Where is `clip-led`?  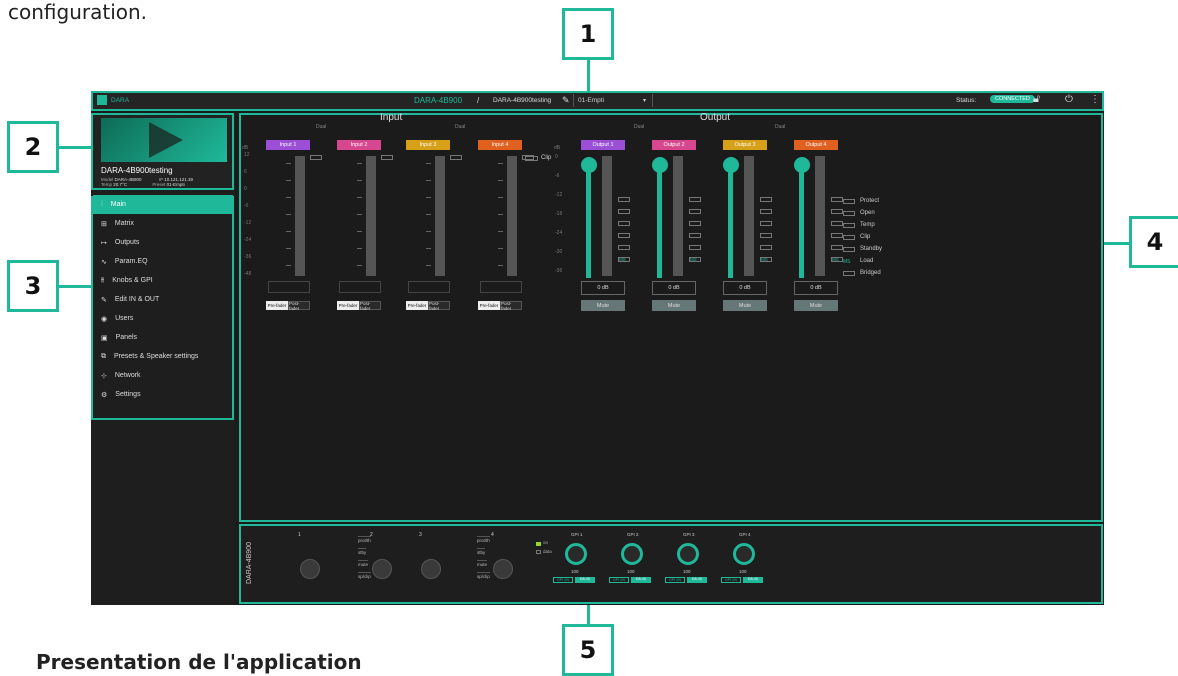 clip-led is located at coordinates (531, 158).